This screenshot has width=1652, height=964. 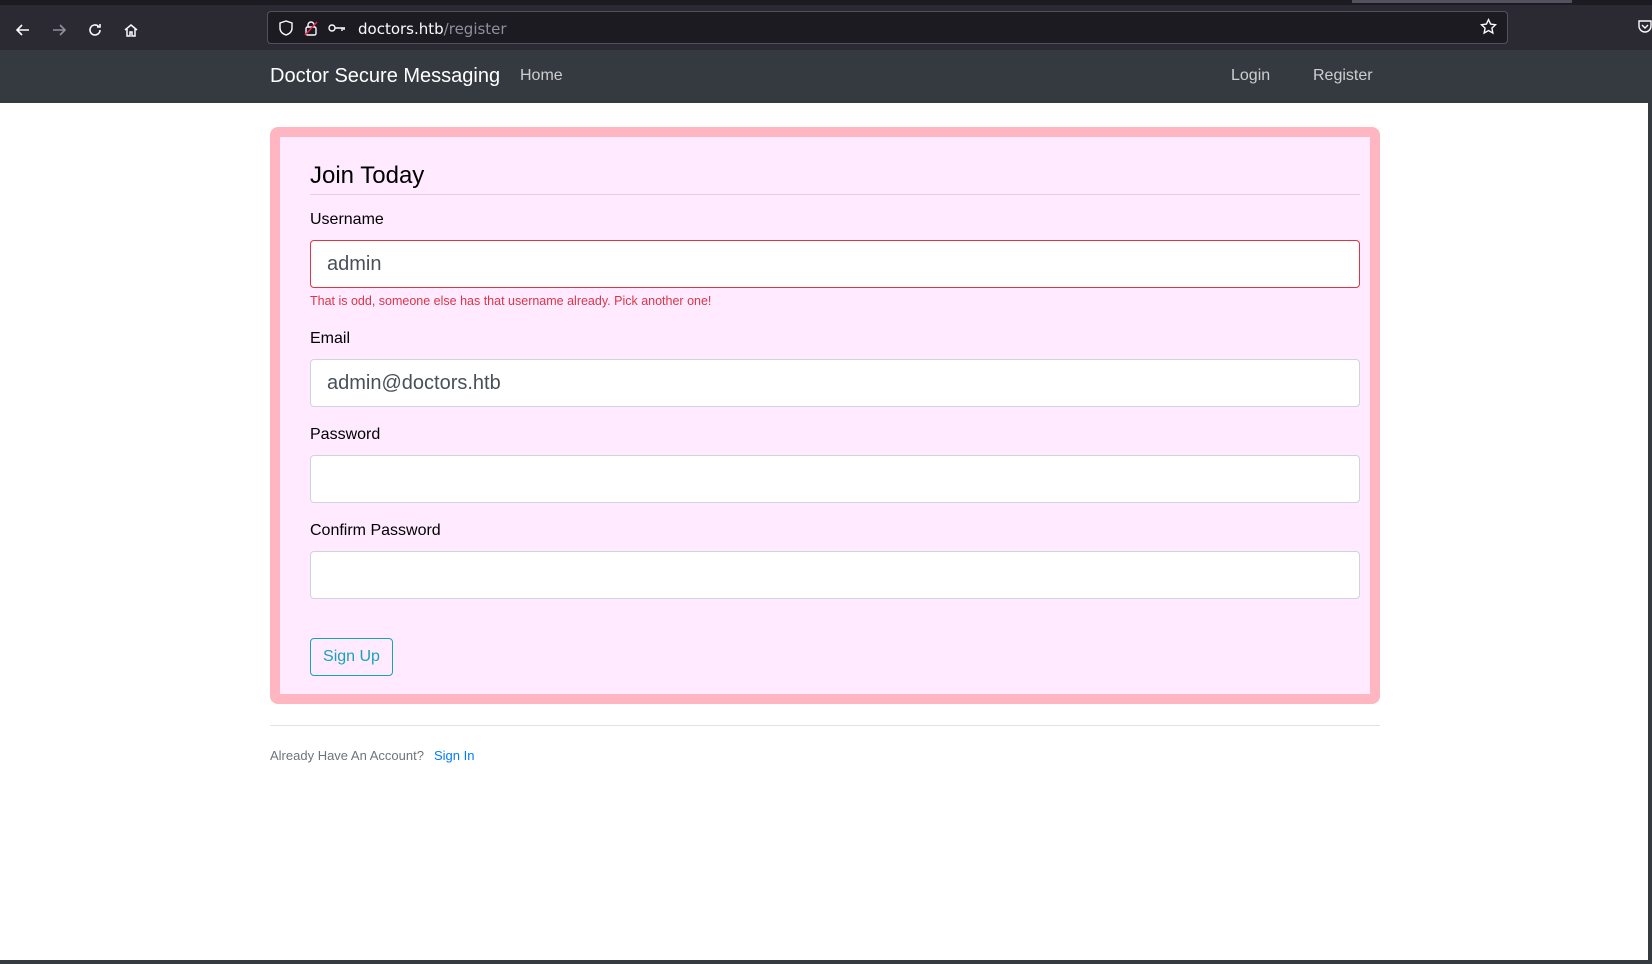 What do you see at coordinates (311, 28) in the screenshot?
I see `insecure-lock-icon` at bounding box center [311, 28].